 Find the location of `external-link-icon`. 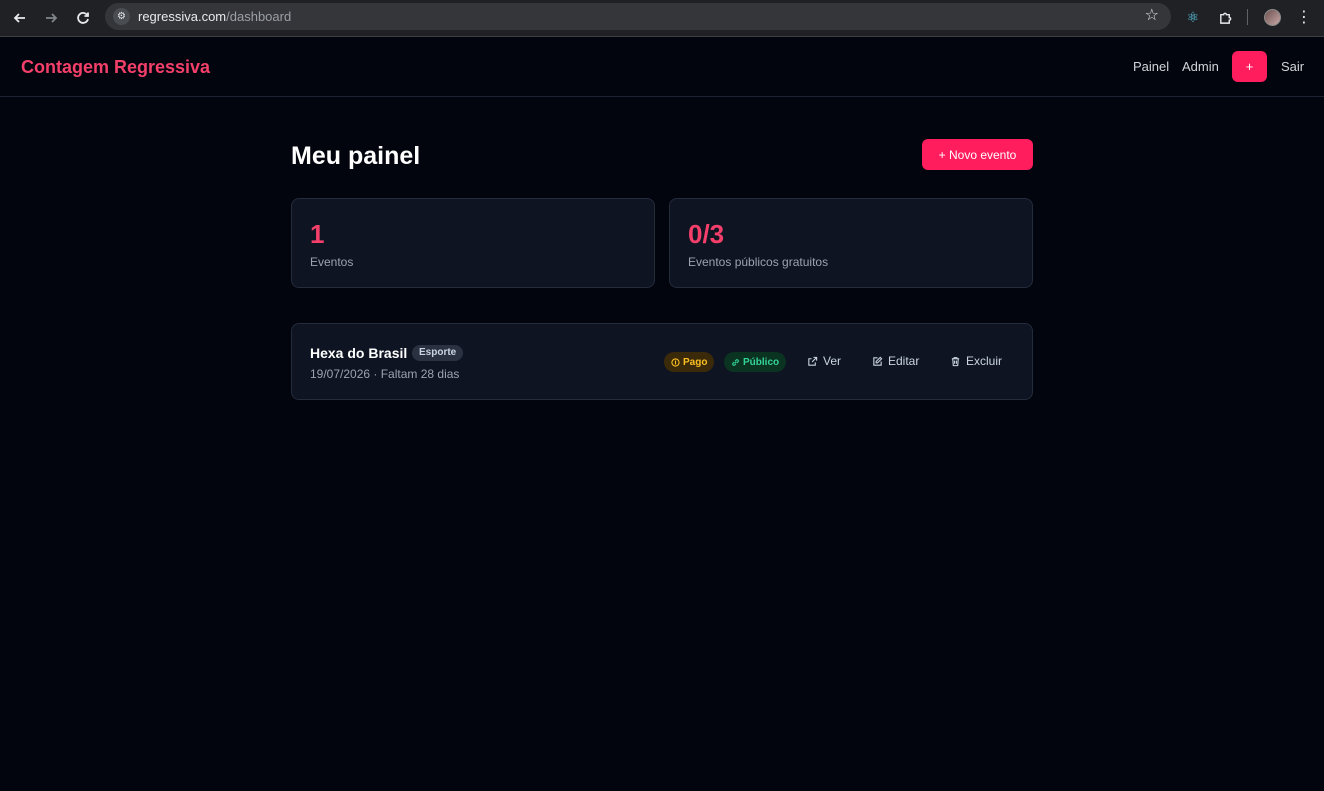

external-link-icon is located at coordinates (813, 361).